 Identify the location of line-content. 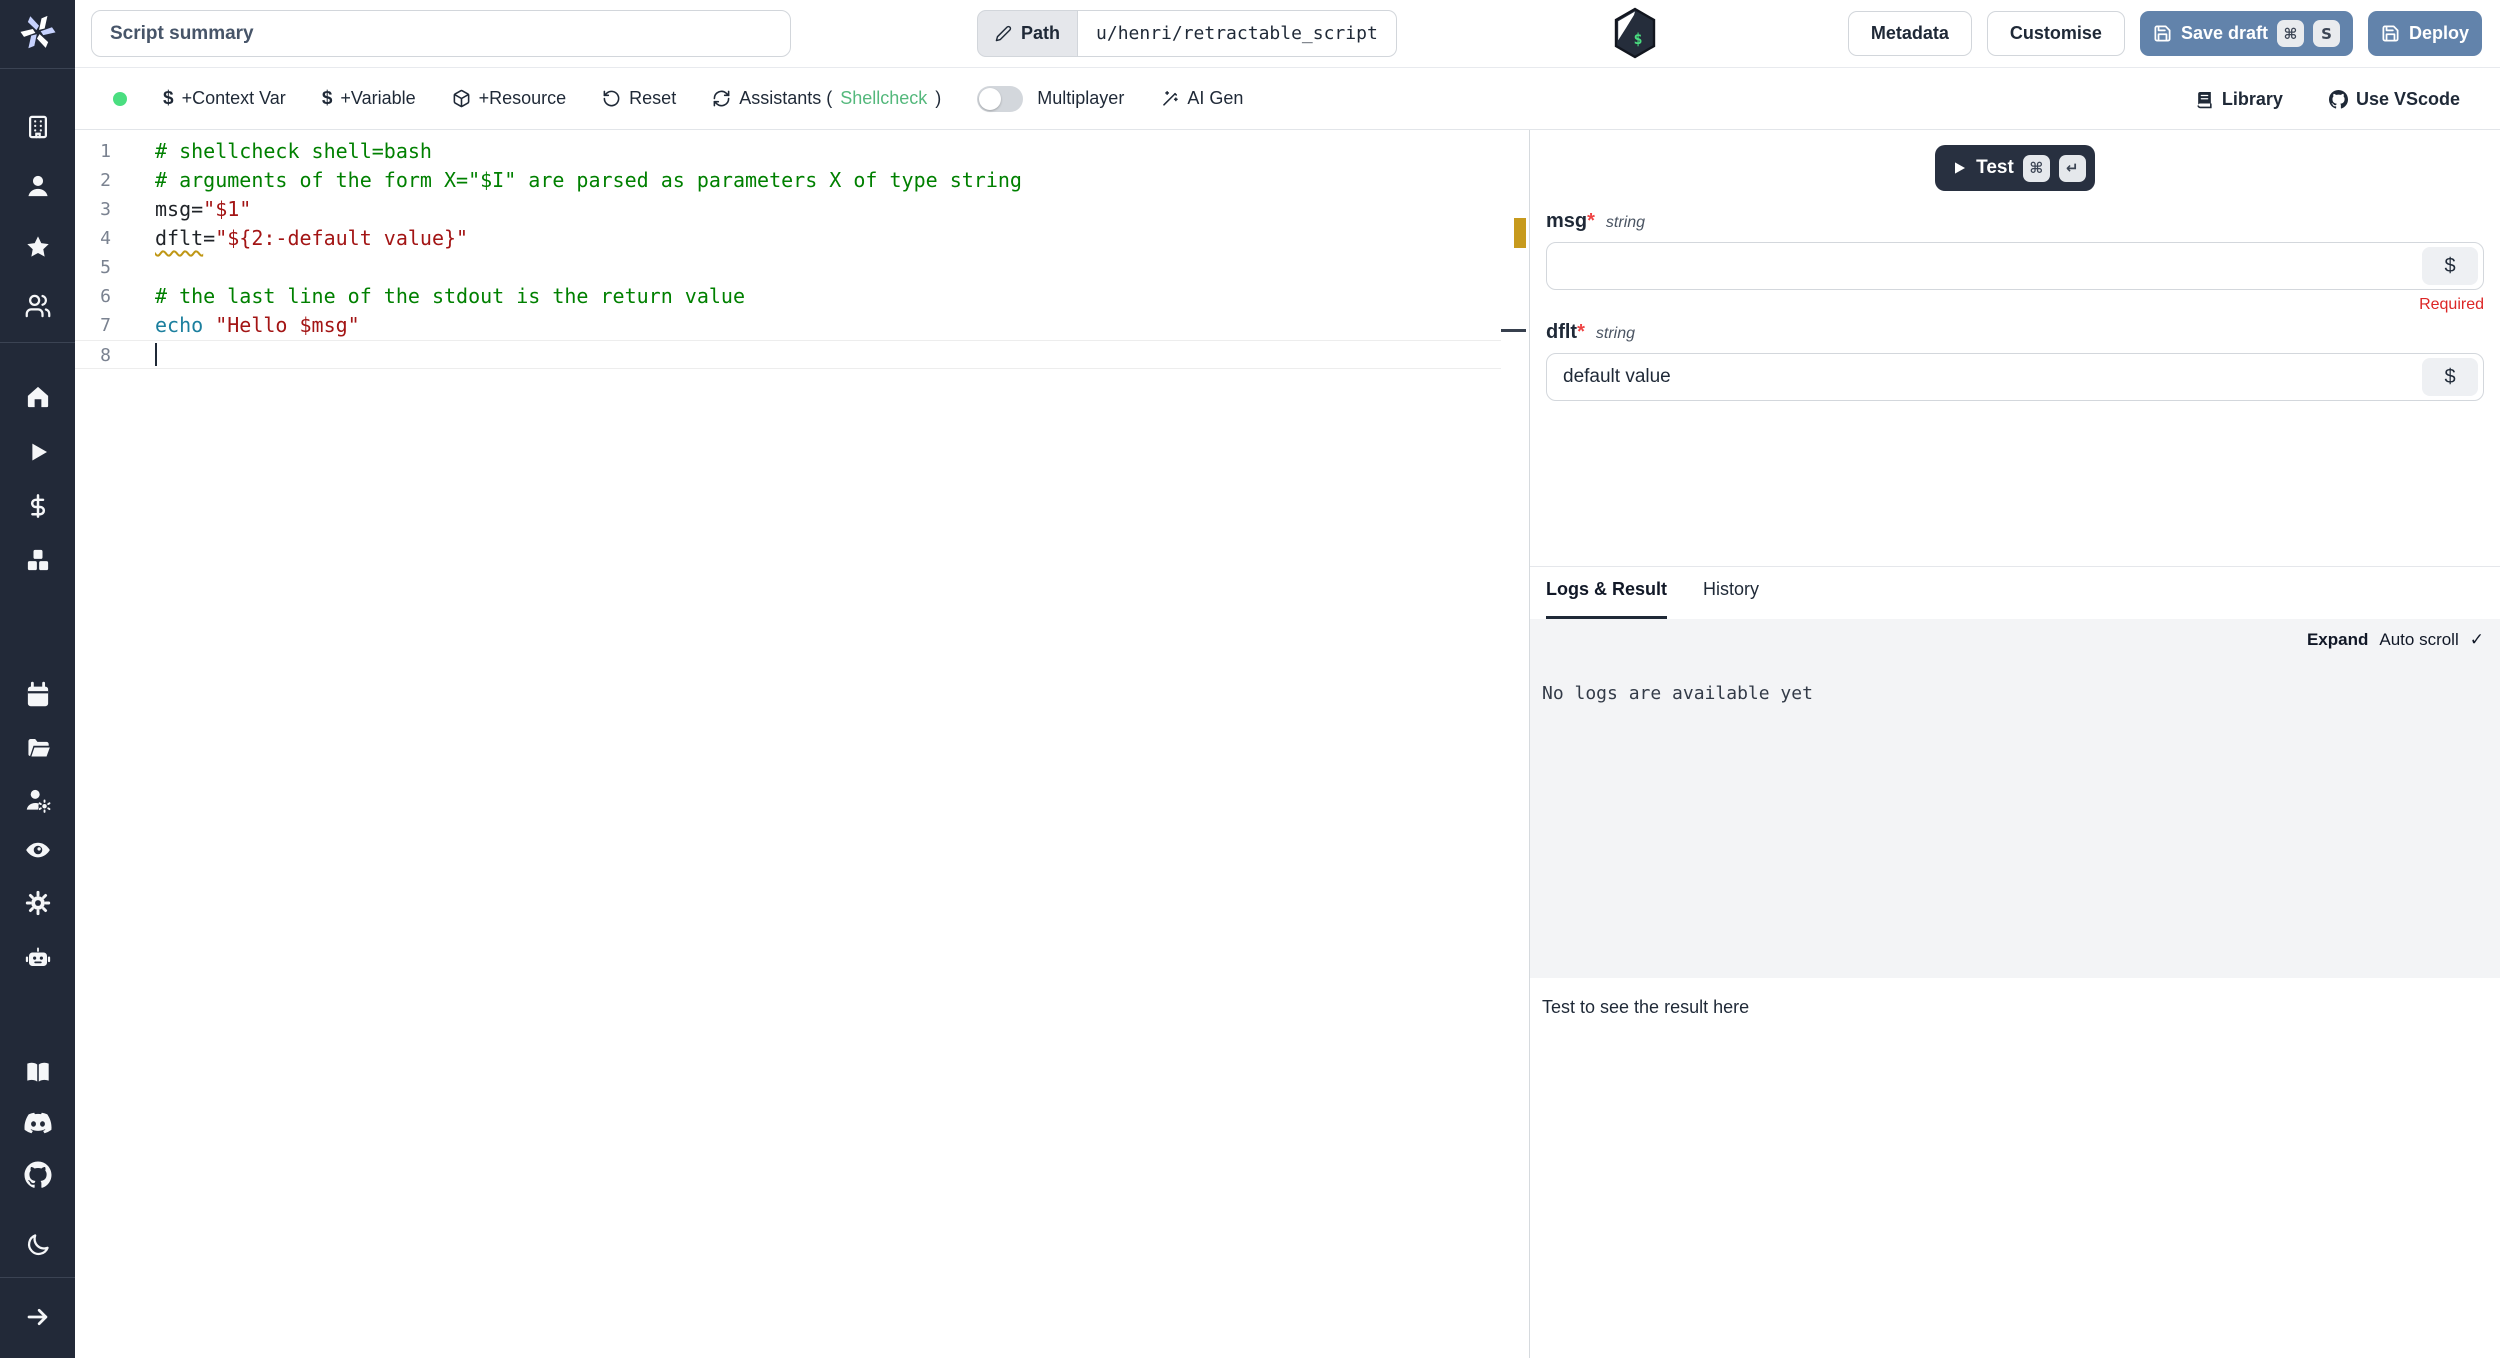
(156, 354).